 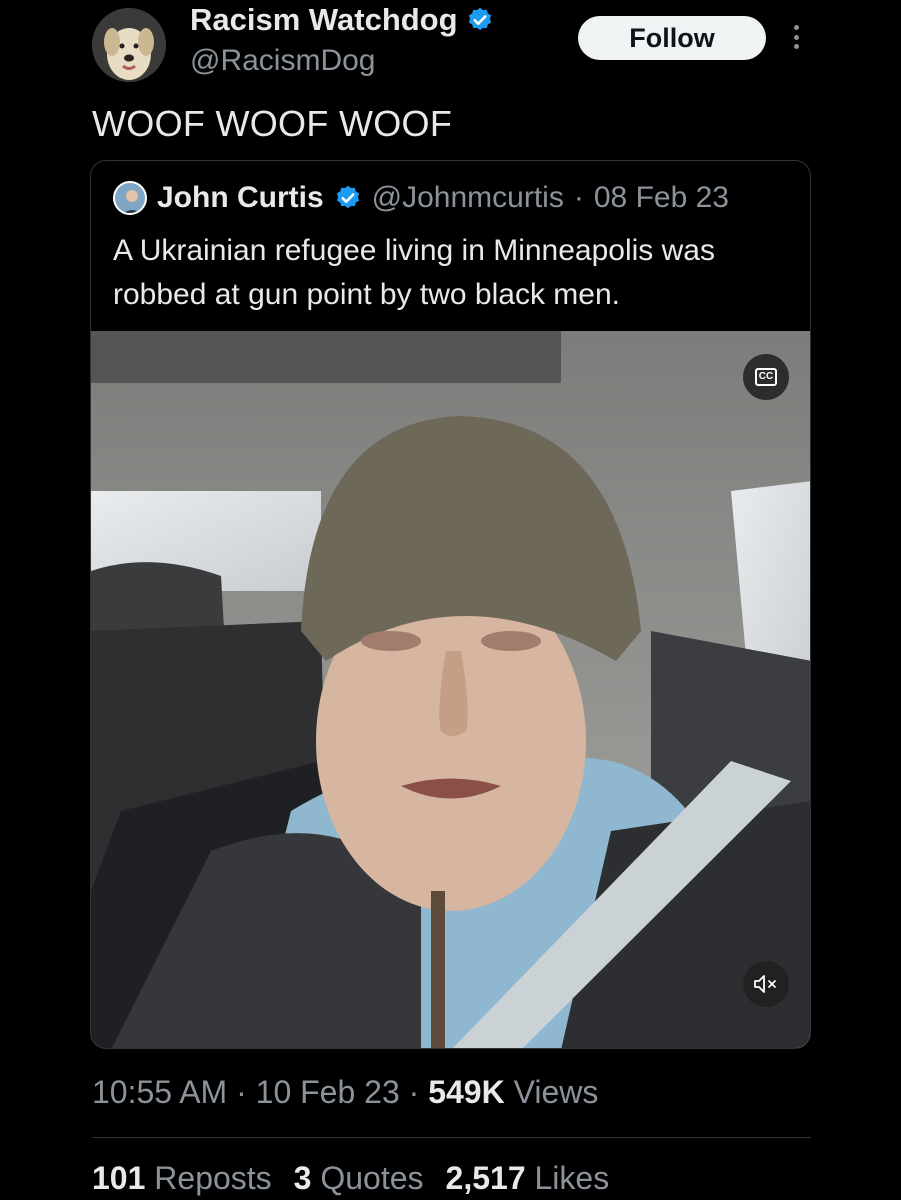 I want to click on divider, so click(x=451, y=1137).